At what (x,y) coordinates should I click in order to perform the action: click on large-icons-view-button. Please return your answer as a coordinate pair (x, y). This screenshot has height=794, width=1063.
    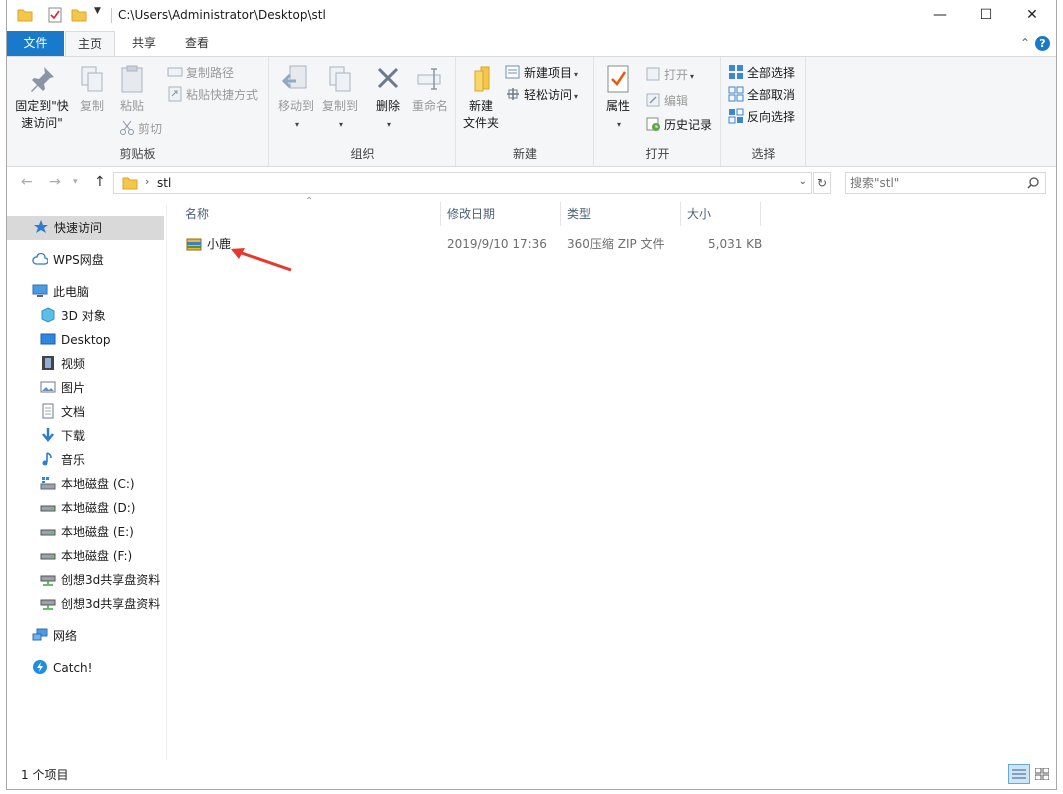
    Looking at the image, I should click on (1042, 774).